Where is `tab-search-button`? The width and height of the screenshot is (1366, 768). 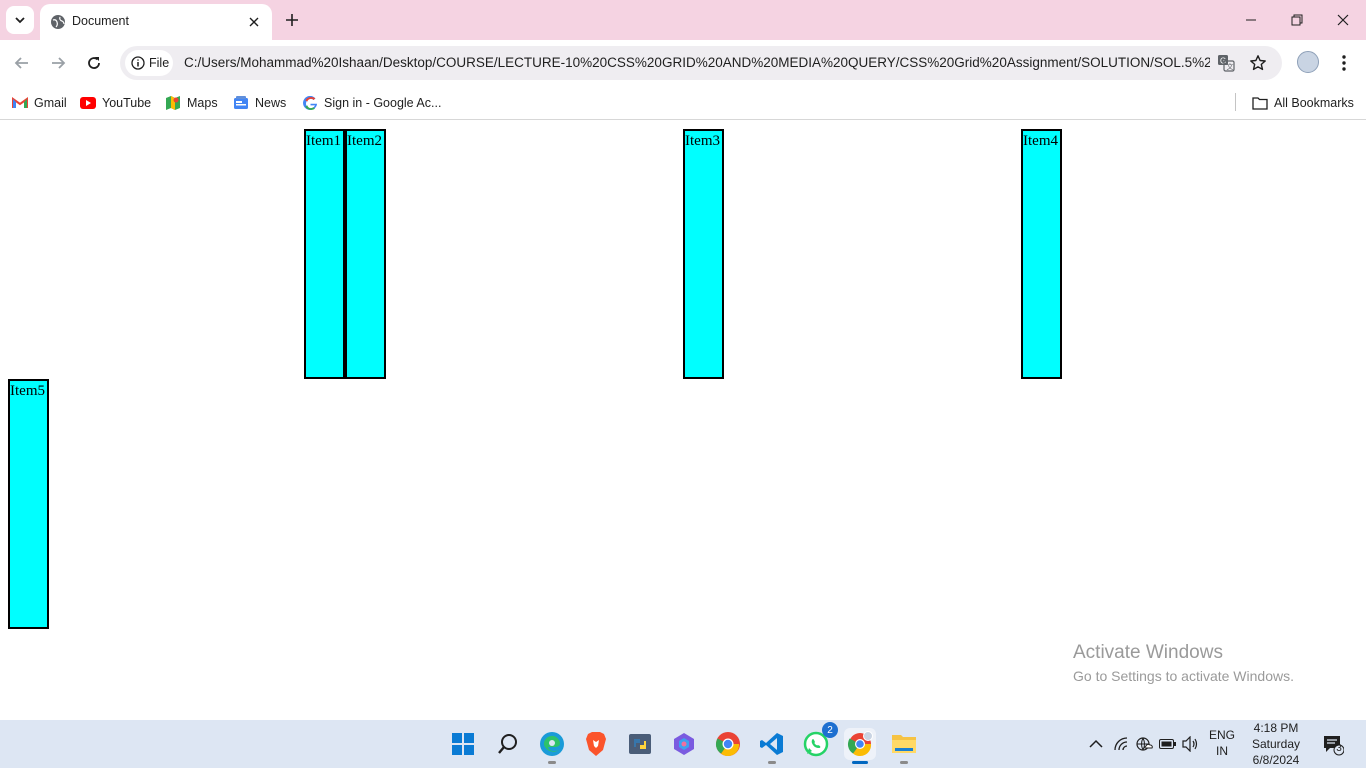 tab-search-button is located at coordinates (20, 20).